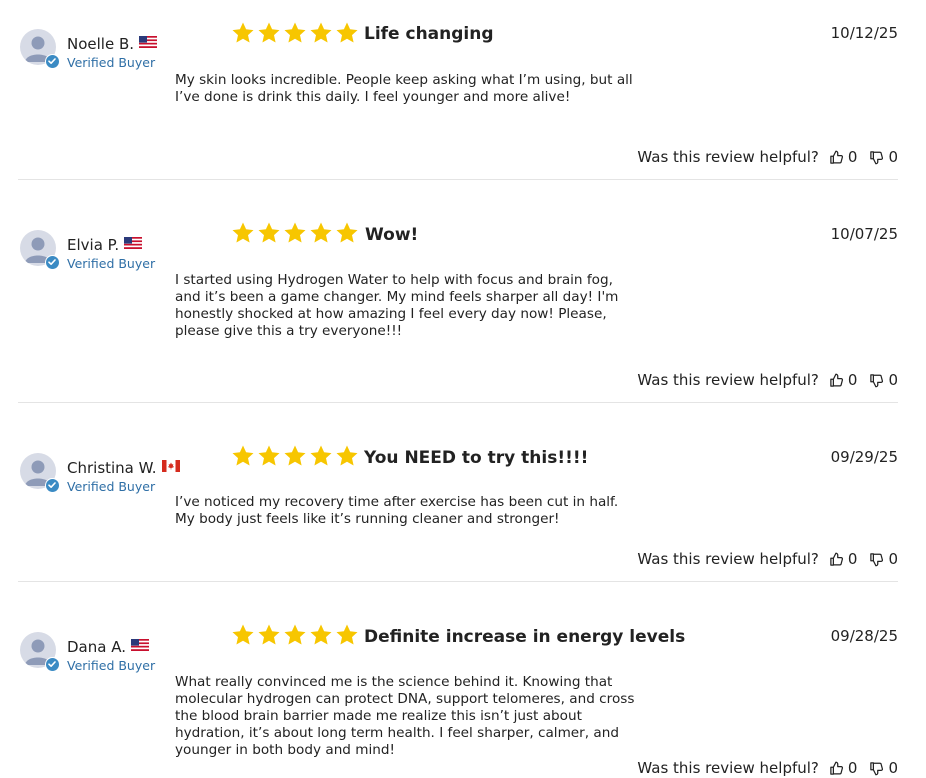 The image size is (926, 778). I want to click on reviewer-name: Dana A., so click(108, 646).